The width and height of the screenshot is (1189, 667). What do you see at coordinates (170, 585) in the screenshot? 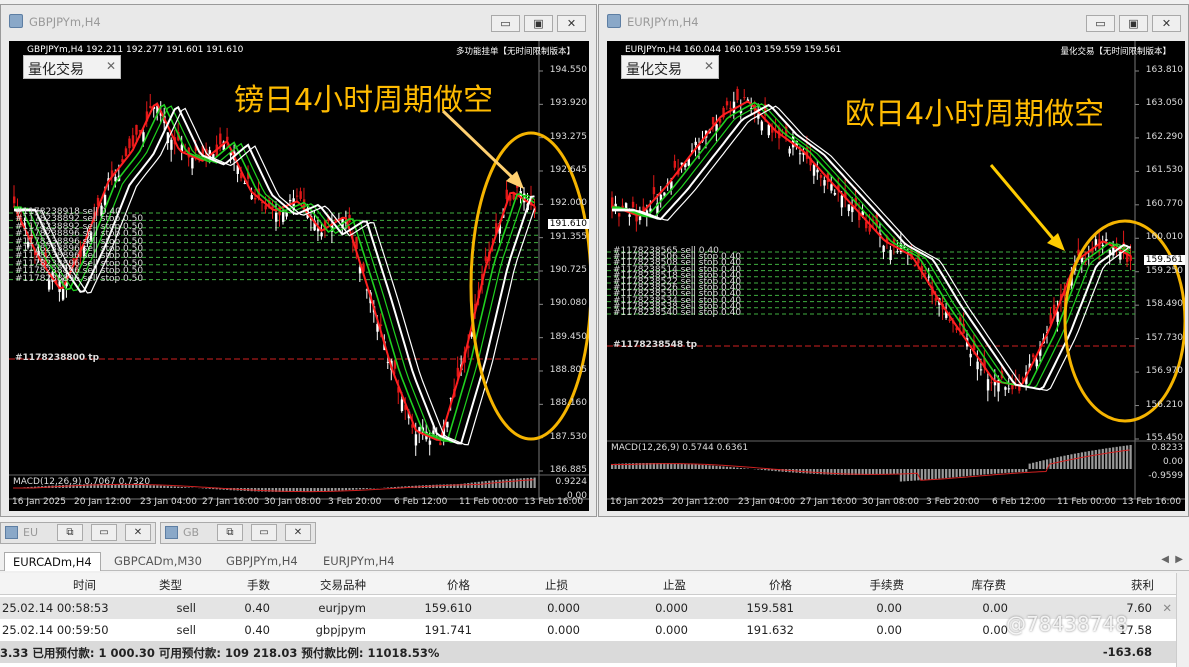
I see `col-type: 类型` at bounding box center [170, 585].